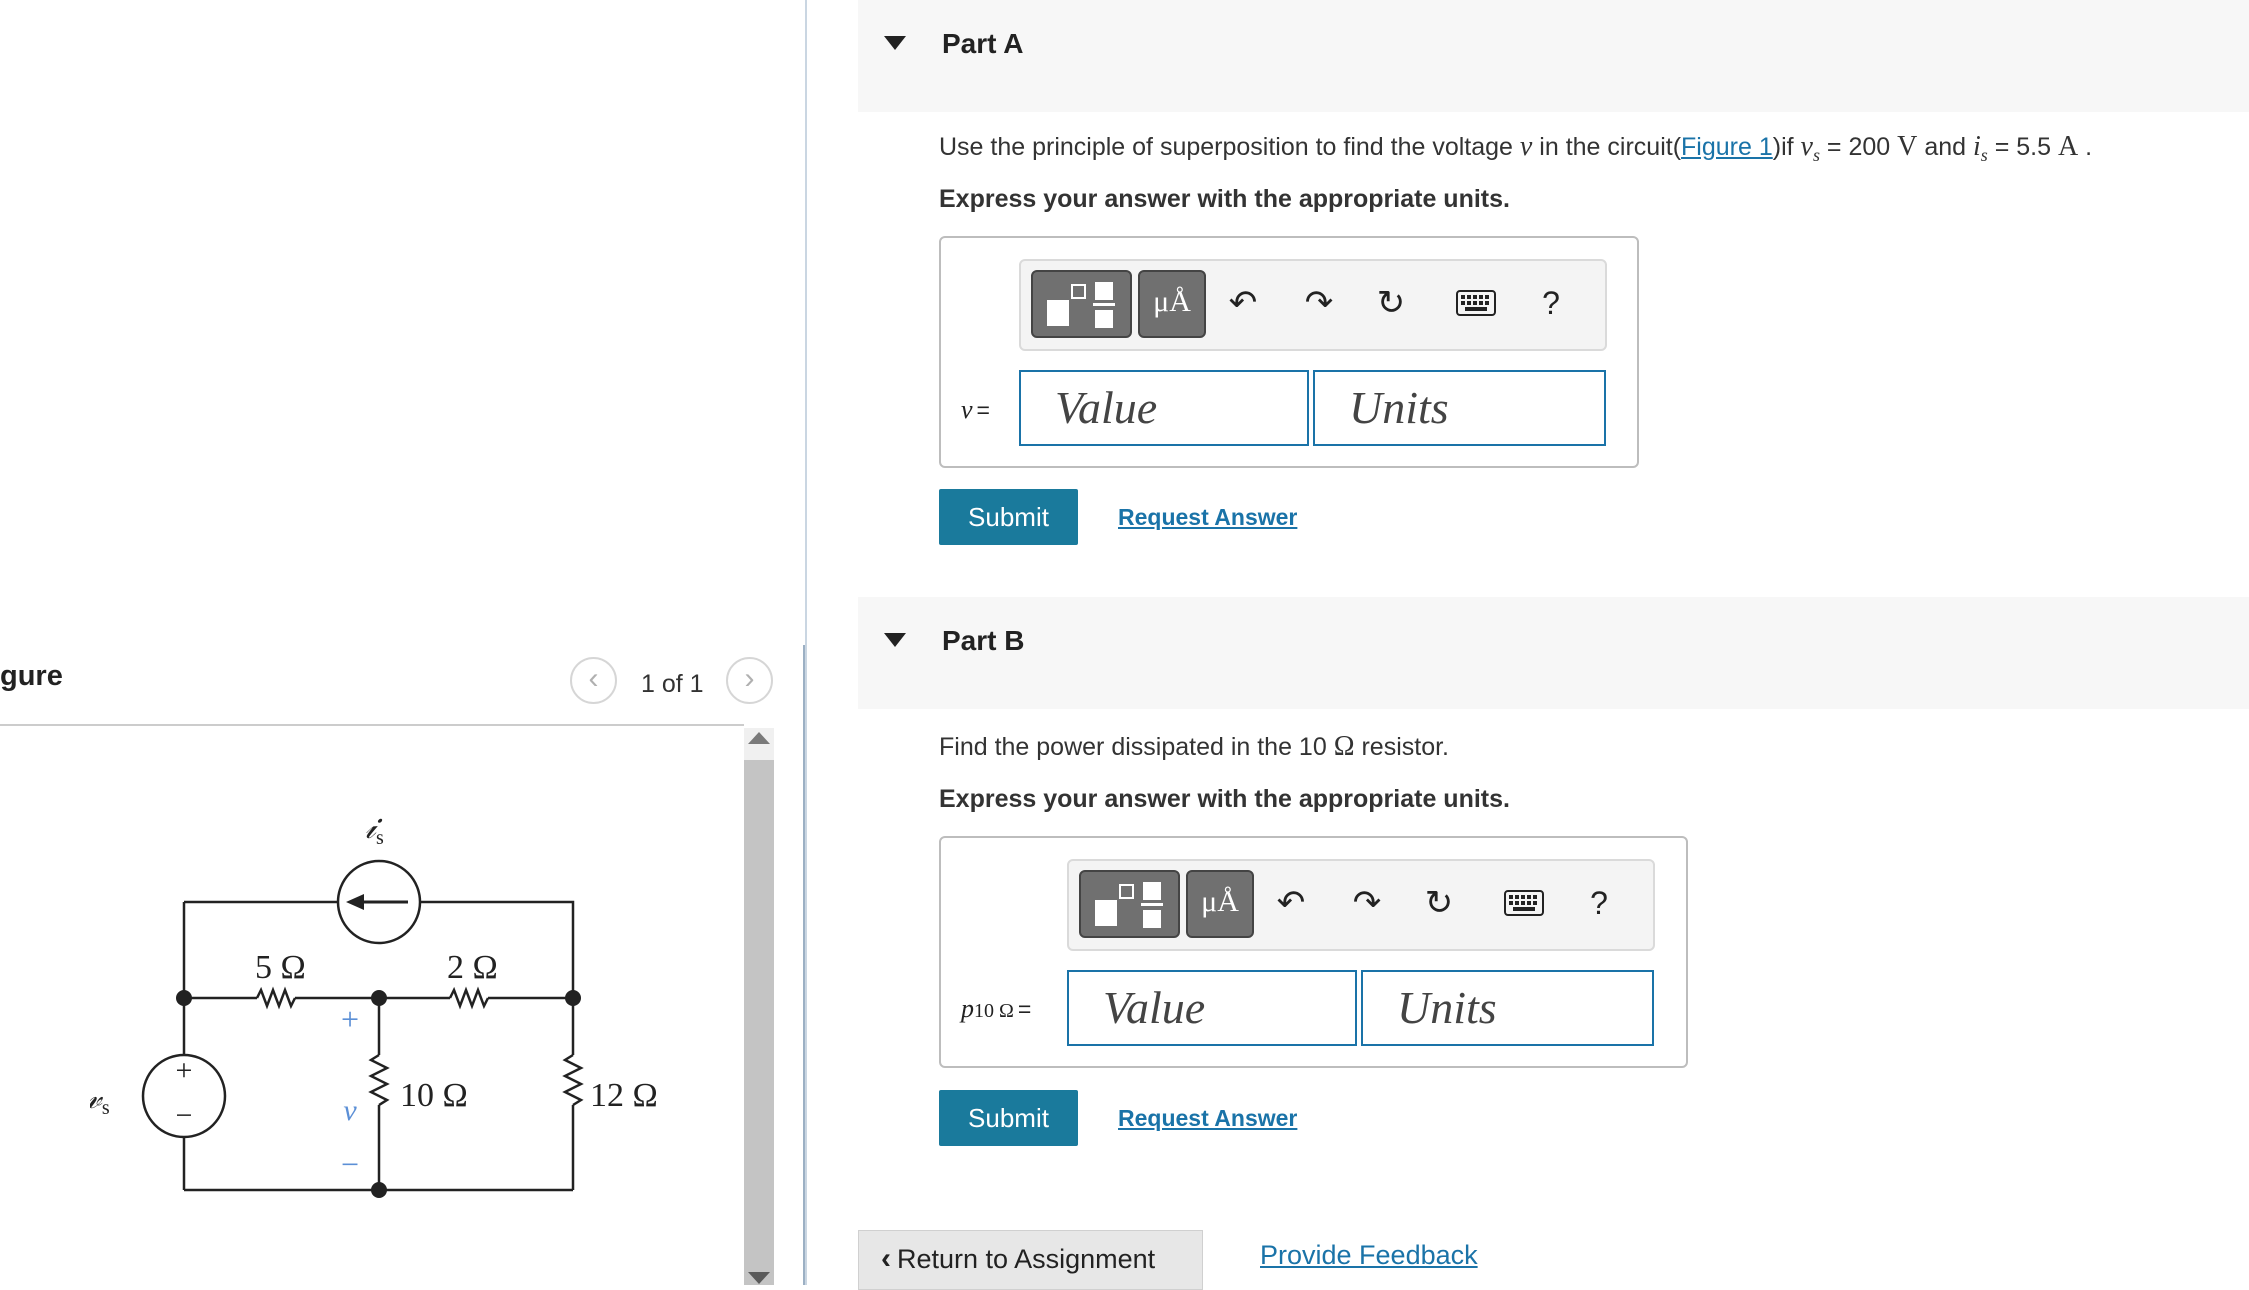  Describe the element at coordinates (1289, 352) in the screenshot. I see `part-a-answer-box: μÅ ↶ ↷ ↻ ? v = Value Units` at that location.